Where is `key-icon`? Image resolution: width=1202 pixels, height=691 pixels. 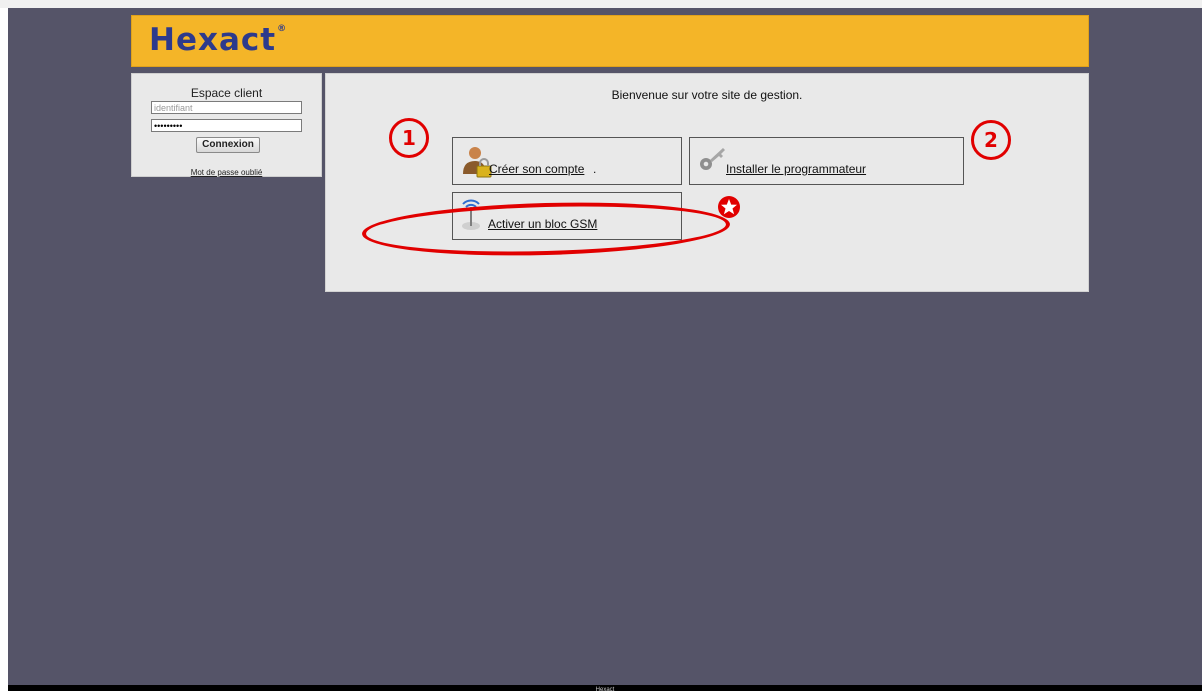 key-icon is located at coordinates (712, 159).